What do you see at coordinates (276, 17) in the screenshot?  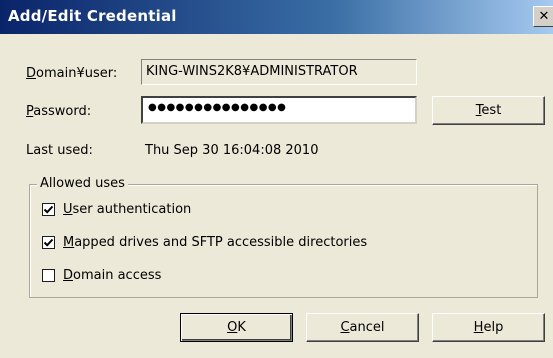 I see `title-bar: Add/Edit Credential ✕` at bounding box center [276, 17].